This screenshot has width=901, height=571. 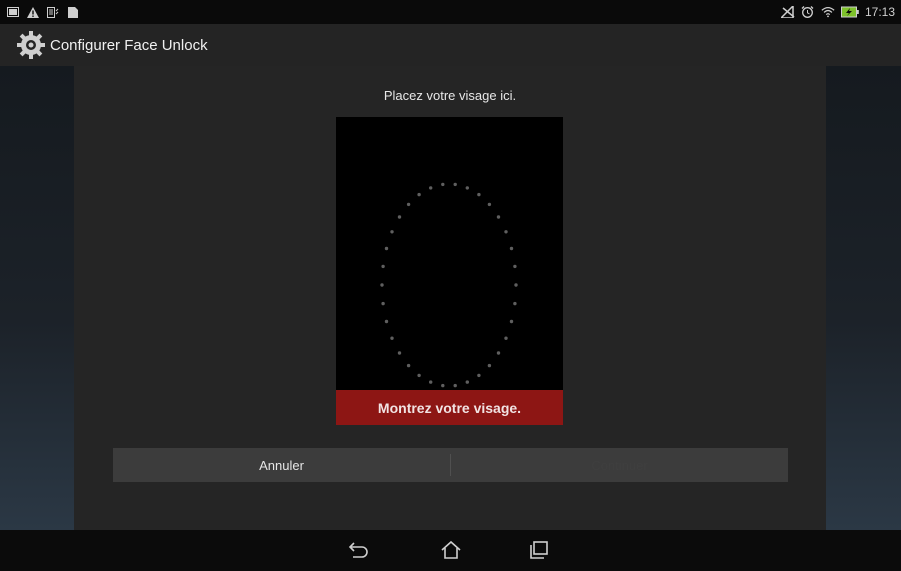 What do you see at coordinates (129, 45) in the screenshot?
I see `action-bar-title: Configurer Face Unlock` at bounding box center [129, 45].